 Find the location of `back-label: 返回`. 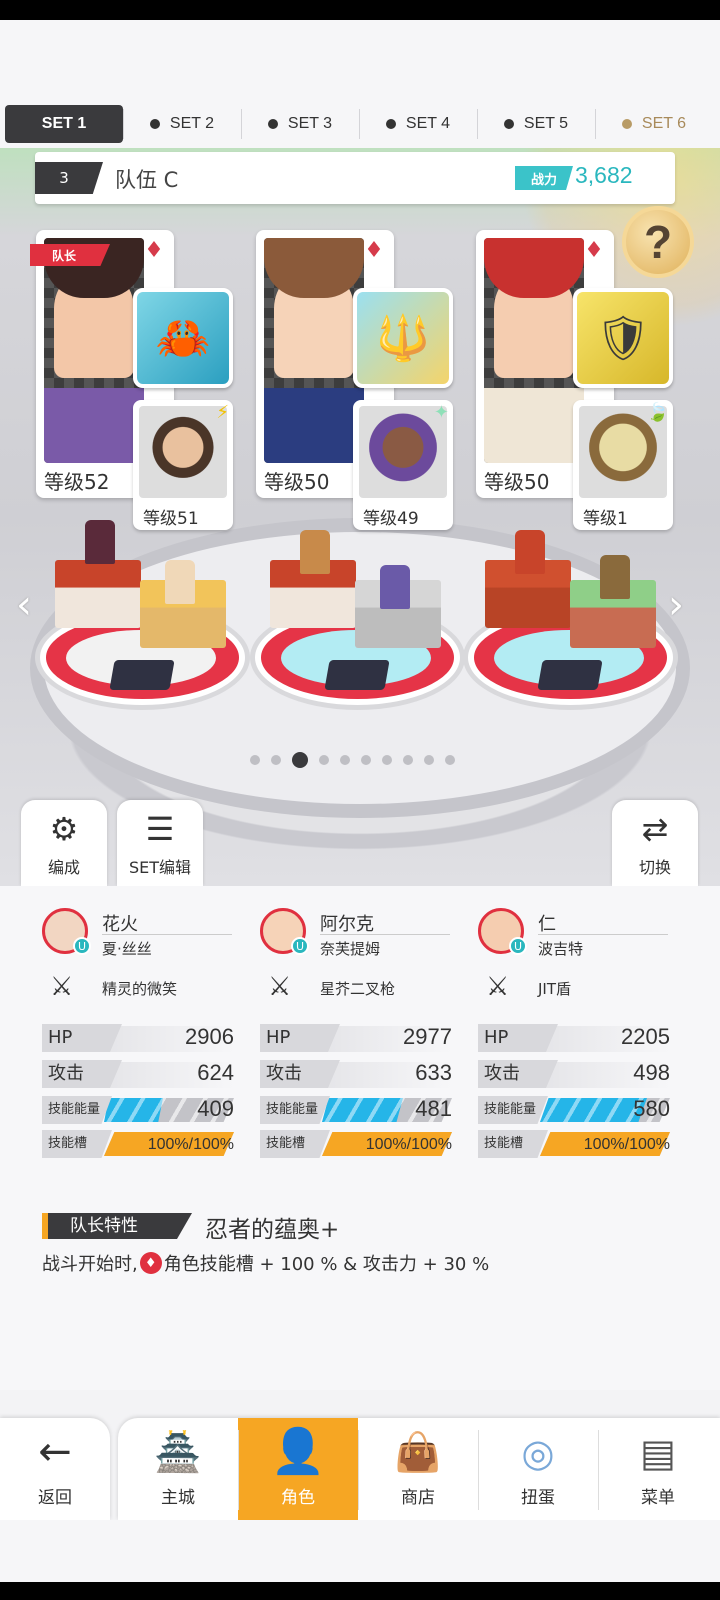

back-label: 返回 is located at coordinates (55, 1498).